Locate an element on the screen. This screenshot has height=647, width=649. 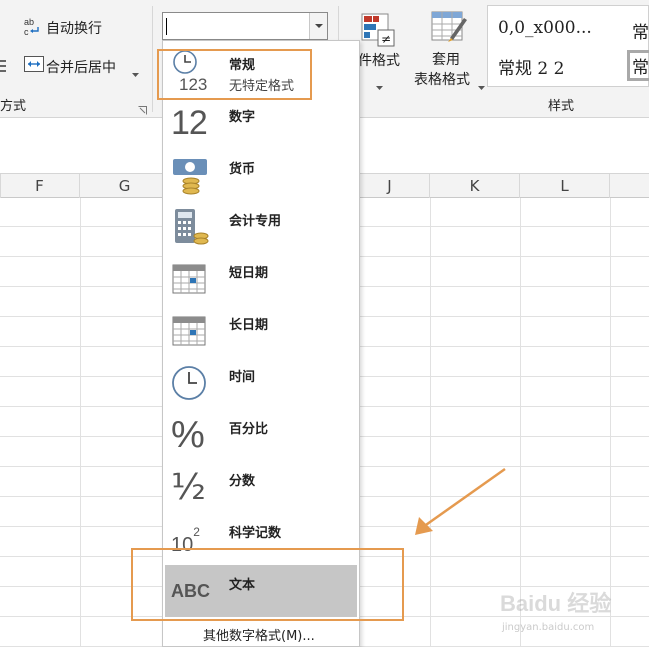
highlight-box-text is located at coordinates (267, 584).